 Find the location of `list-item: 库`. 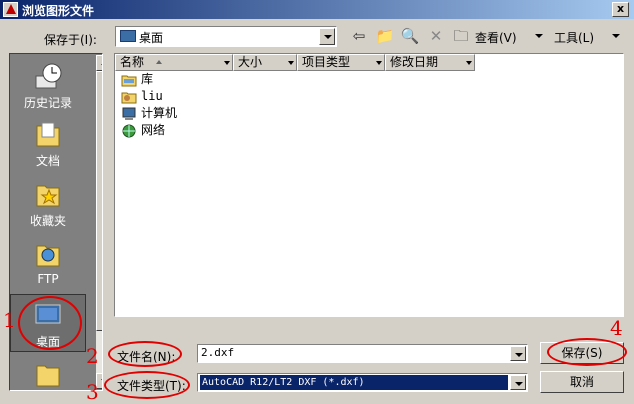

list-item: 库 is located at coordinates (137, 79).